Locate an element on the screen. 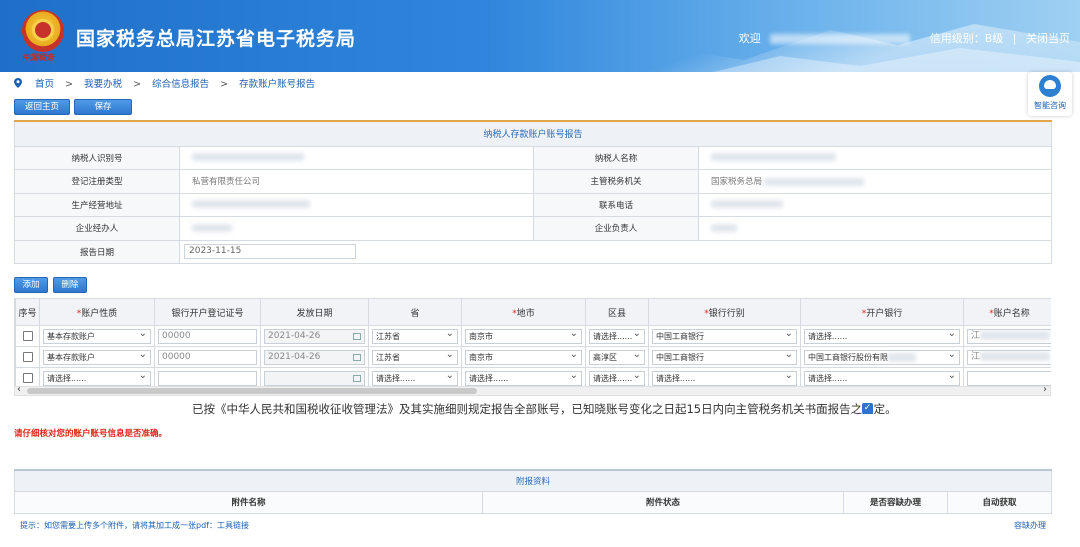 The image size is (1080, 547). warning-text: 请仔细核对您的账户账号信息是否准确。 is located at coordinates (91, 434).